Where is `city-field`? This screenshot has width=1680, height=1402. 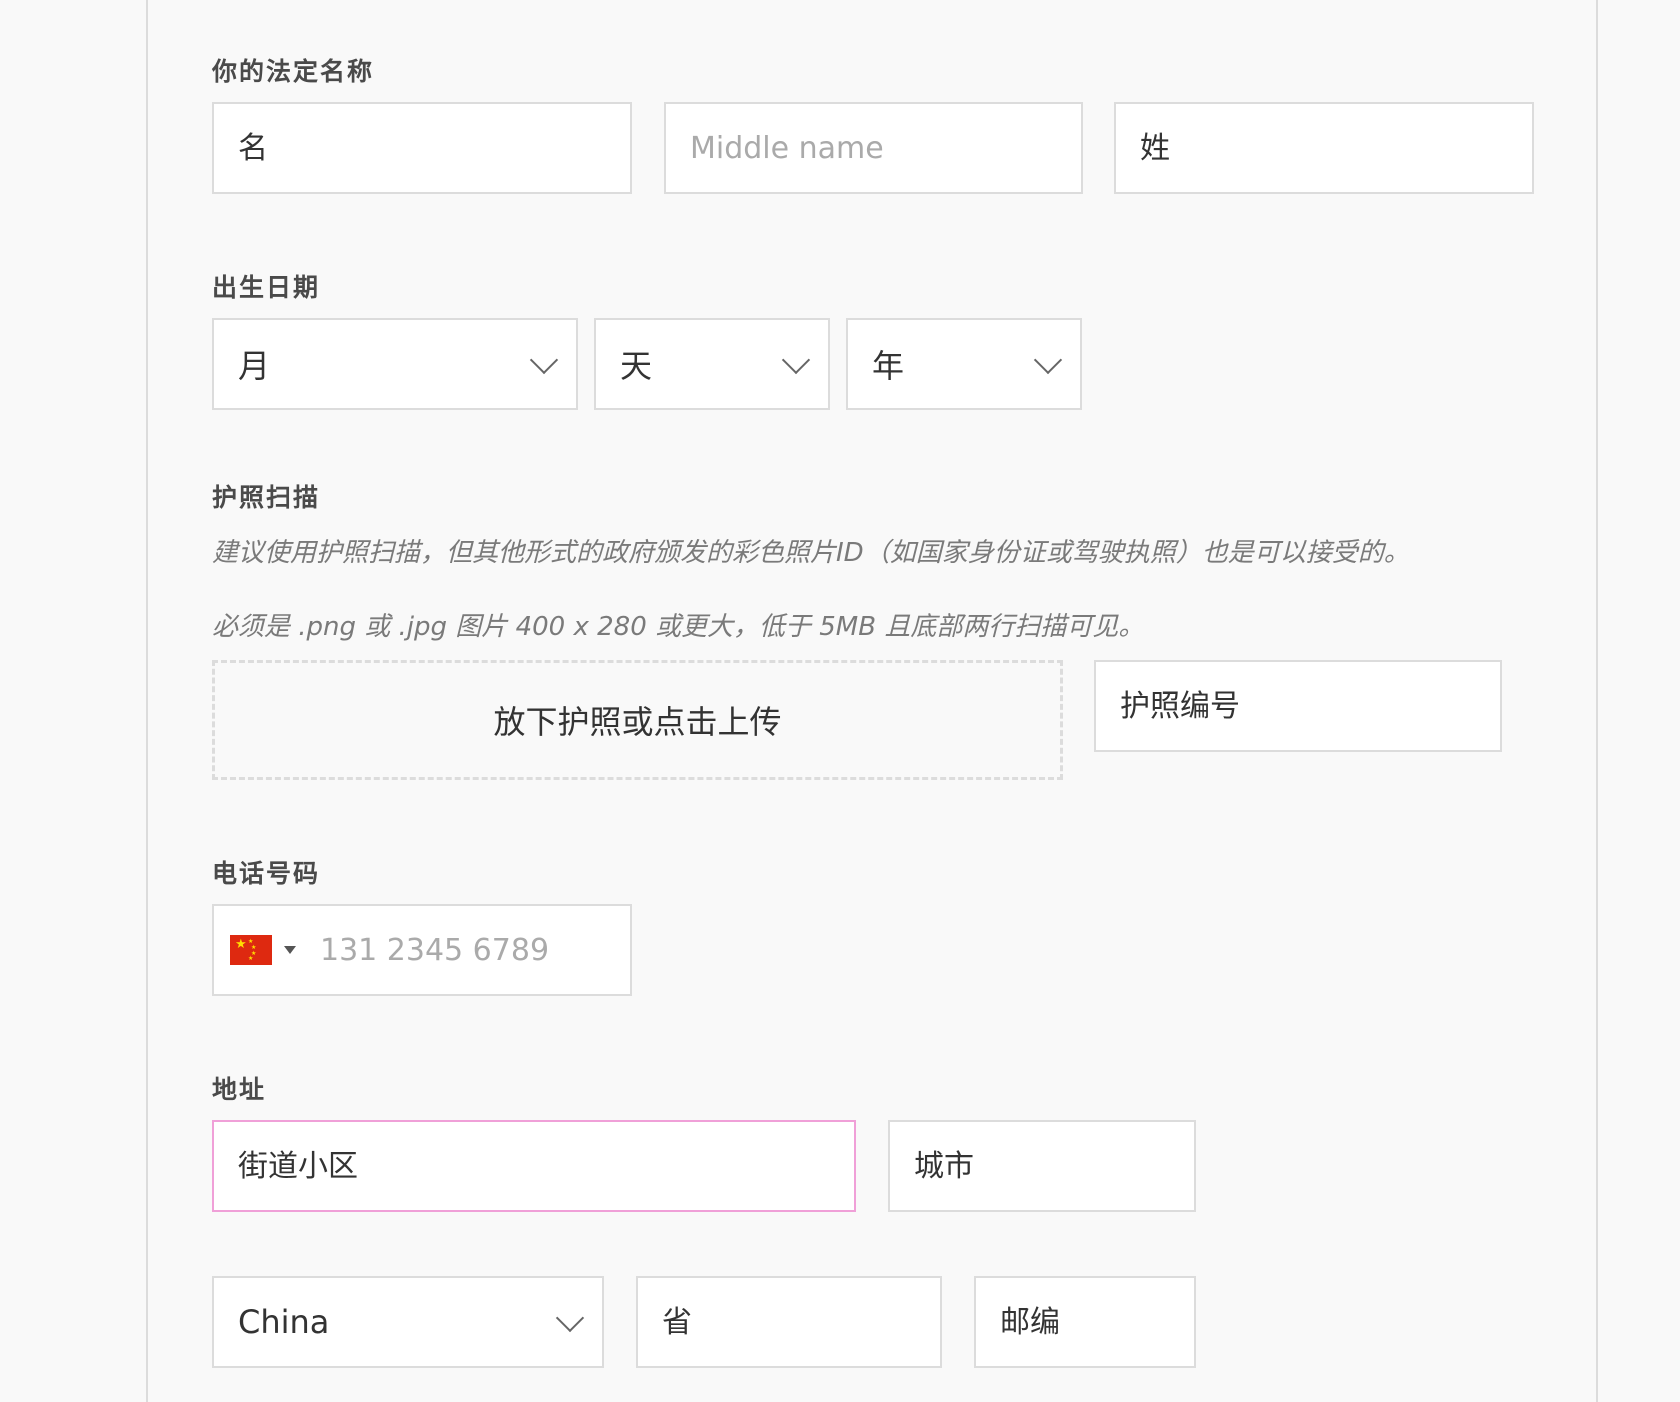
city-field is located at coordinates (1042, 1166).